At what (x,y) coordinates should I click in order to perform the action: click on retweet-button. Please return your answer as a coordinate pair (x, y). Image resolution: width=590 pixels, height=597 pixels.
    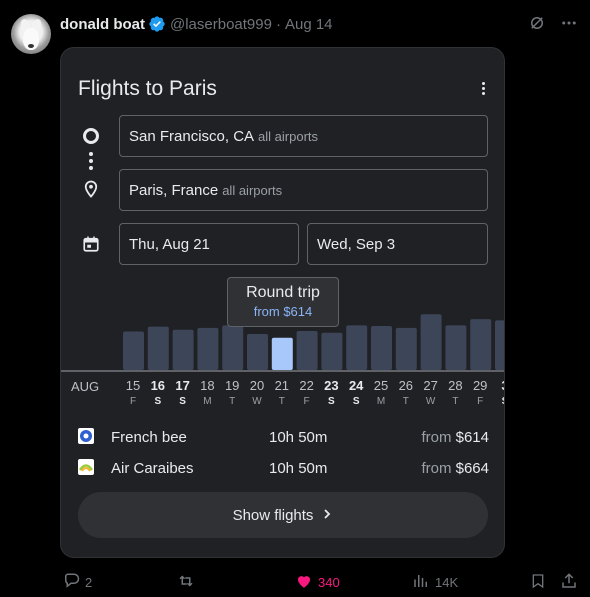
    Looking at the image, I should click on (186, 582).